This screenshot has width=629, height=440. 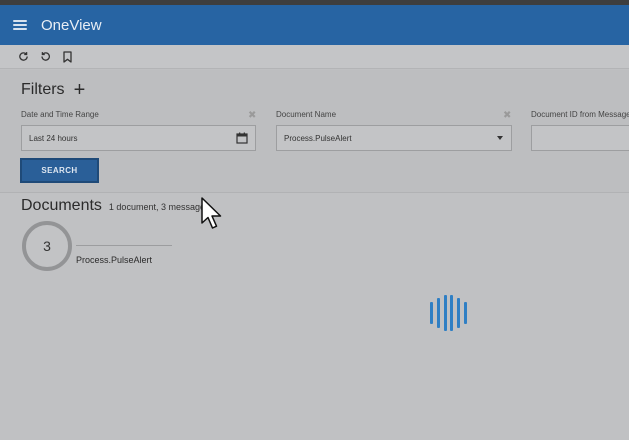 I want to click on toolbar, so click(x=314, y=57).